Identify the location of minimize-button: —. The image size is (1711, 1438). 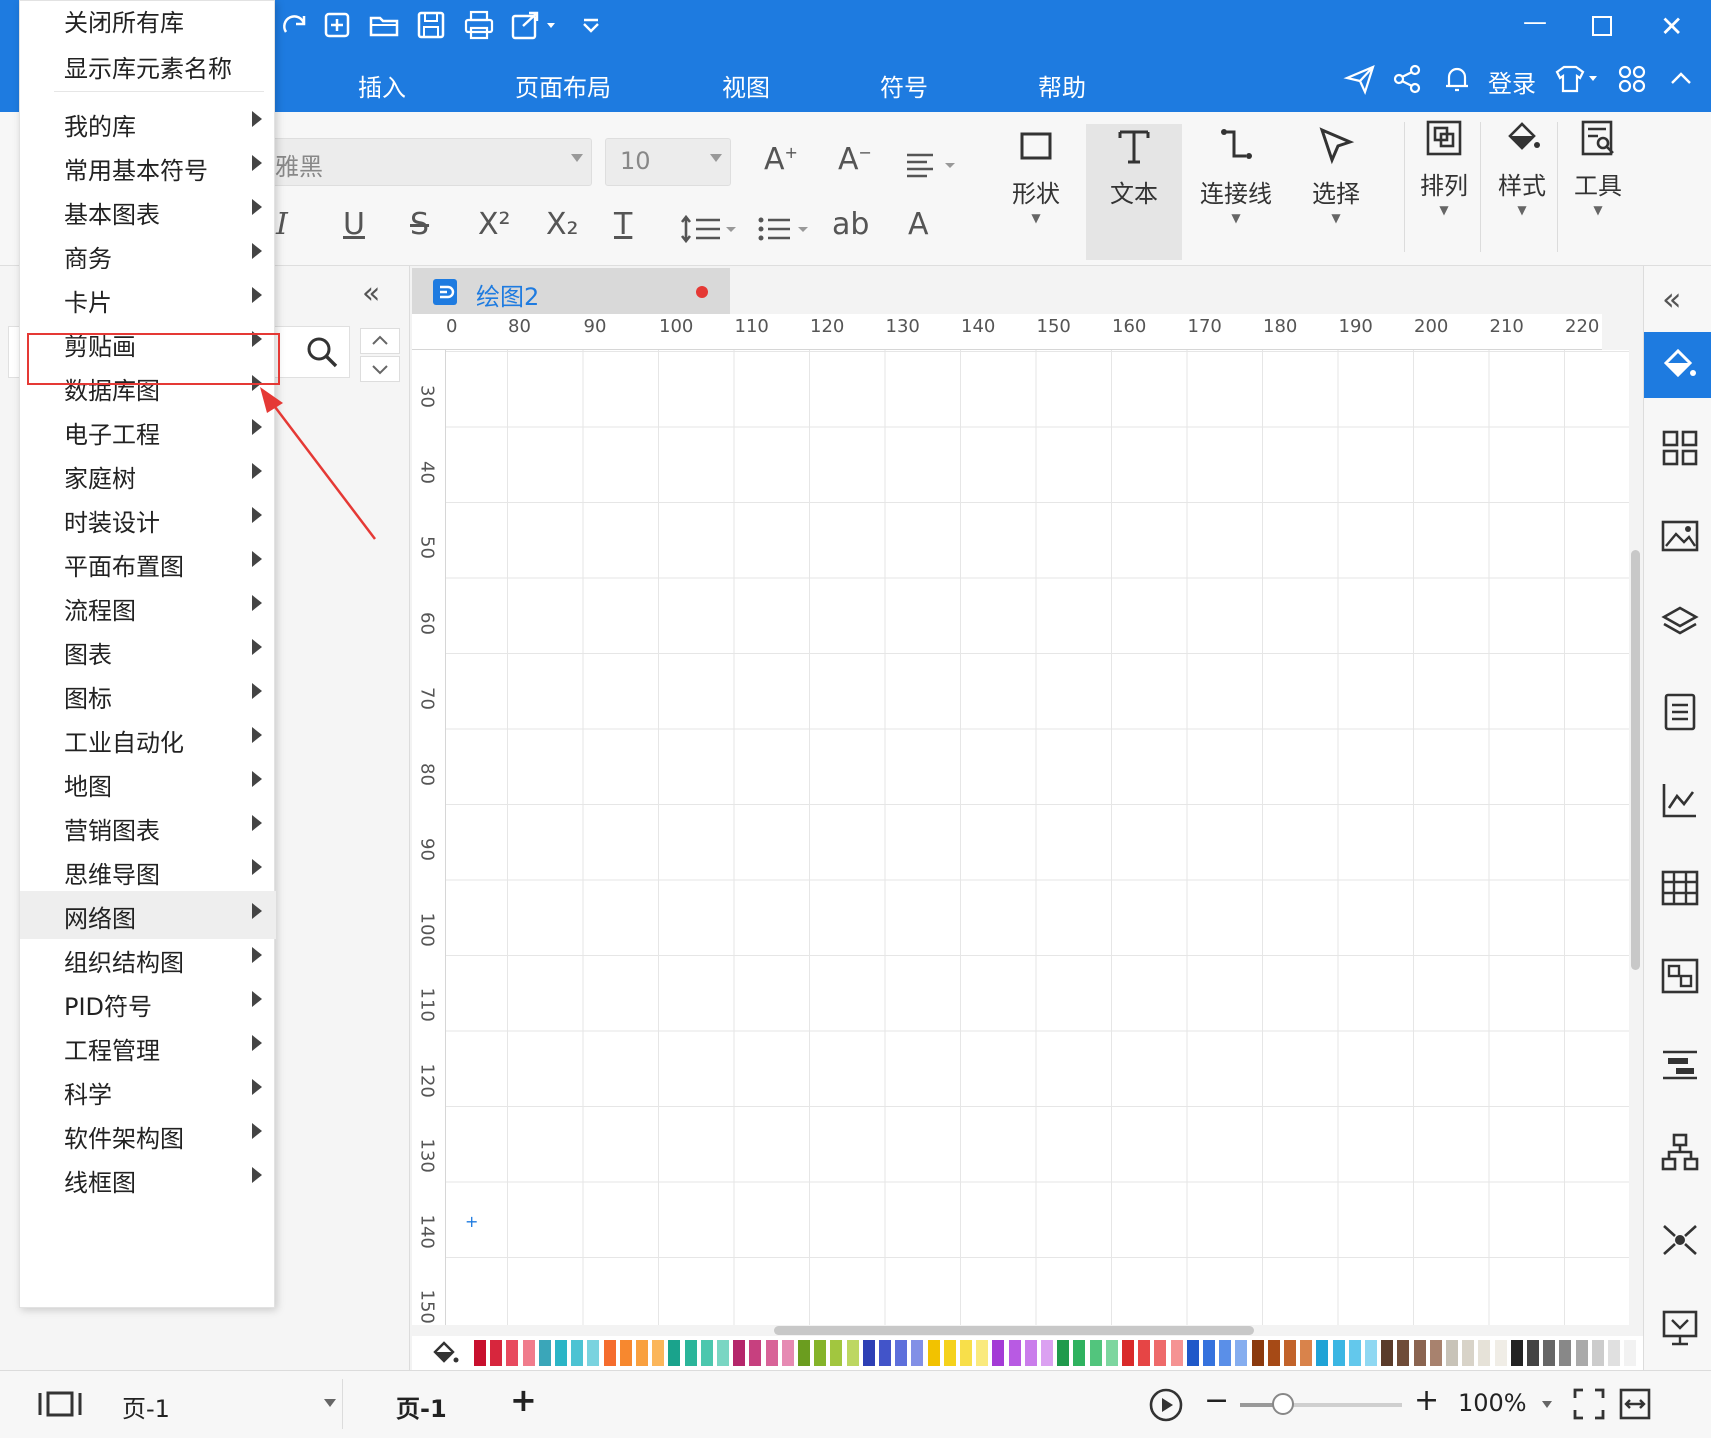
(1535, 22).